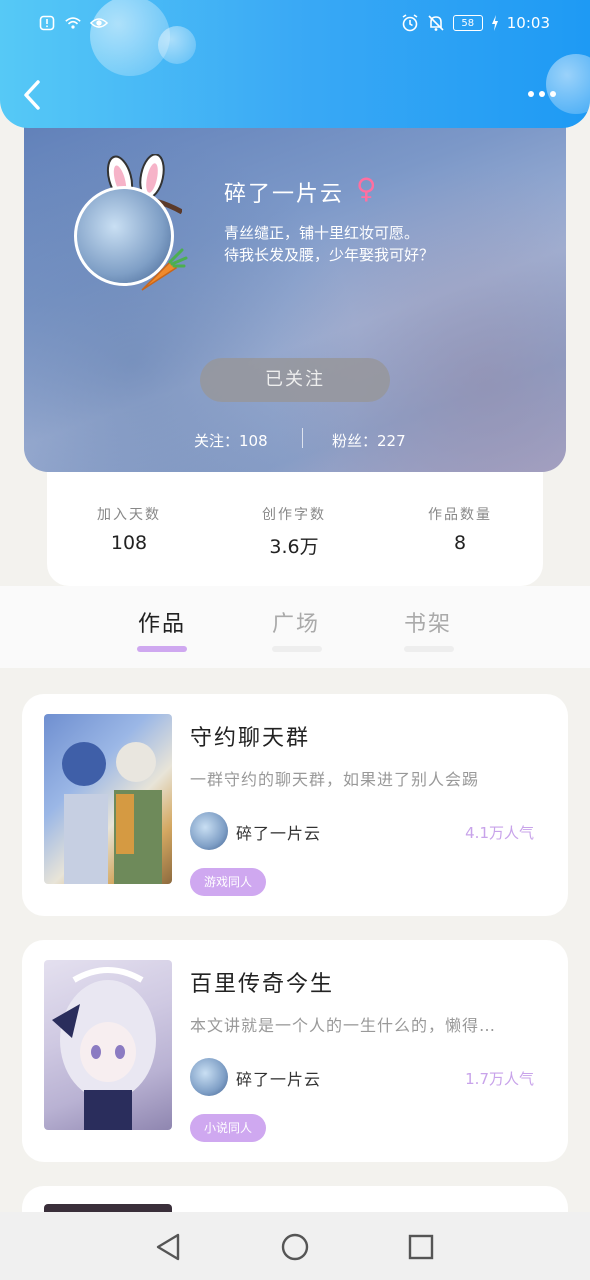 The image size is (590, 1280). What do you see at coordinates (129, 529) in the screenshot?
I see `info-join-days: 加入天数 108` at bounding box center [129, 529].